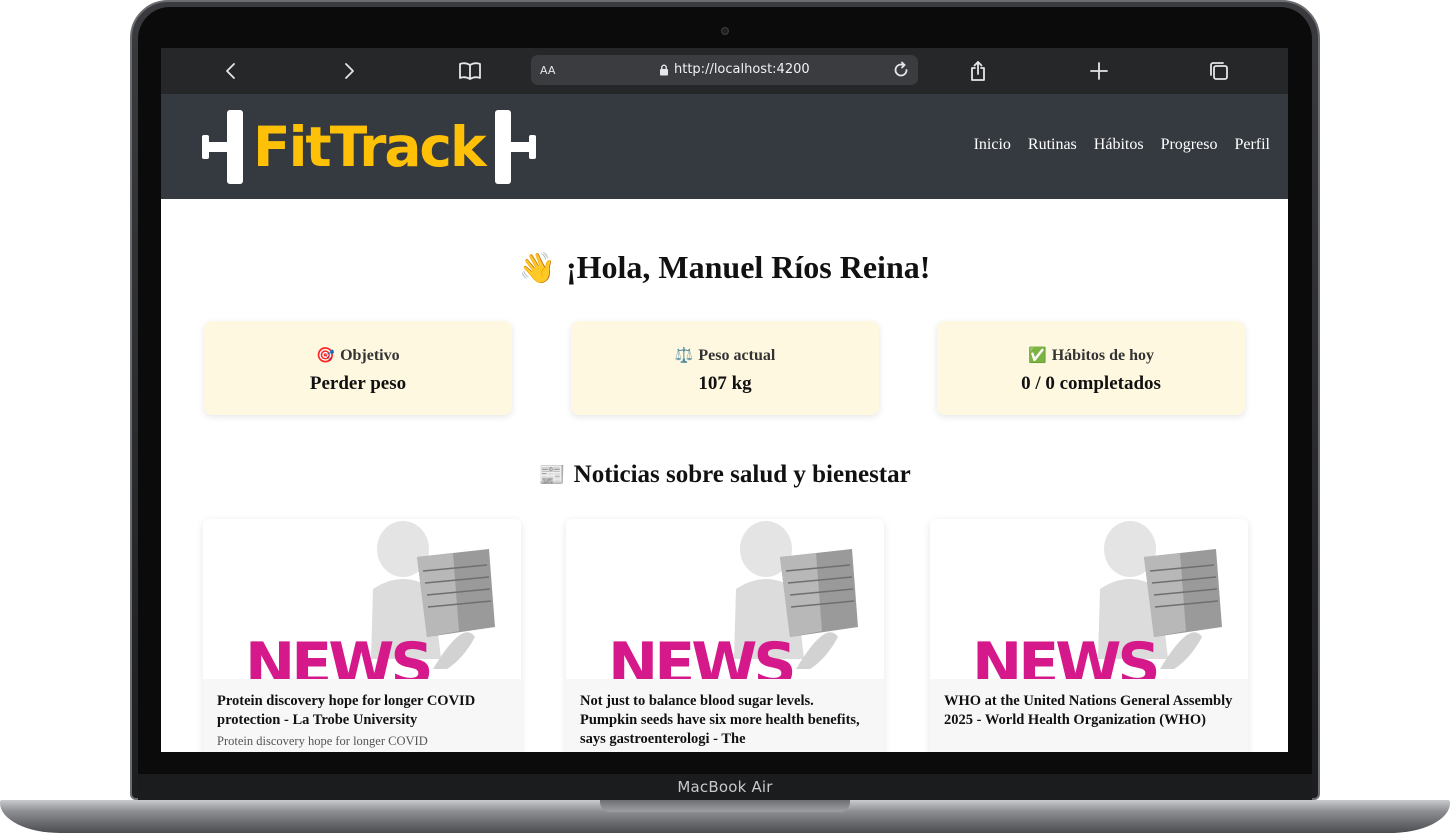 This screenshot has height=833, width=1450. I want to click on bookmarks-icon, so click(470, 71).